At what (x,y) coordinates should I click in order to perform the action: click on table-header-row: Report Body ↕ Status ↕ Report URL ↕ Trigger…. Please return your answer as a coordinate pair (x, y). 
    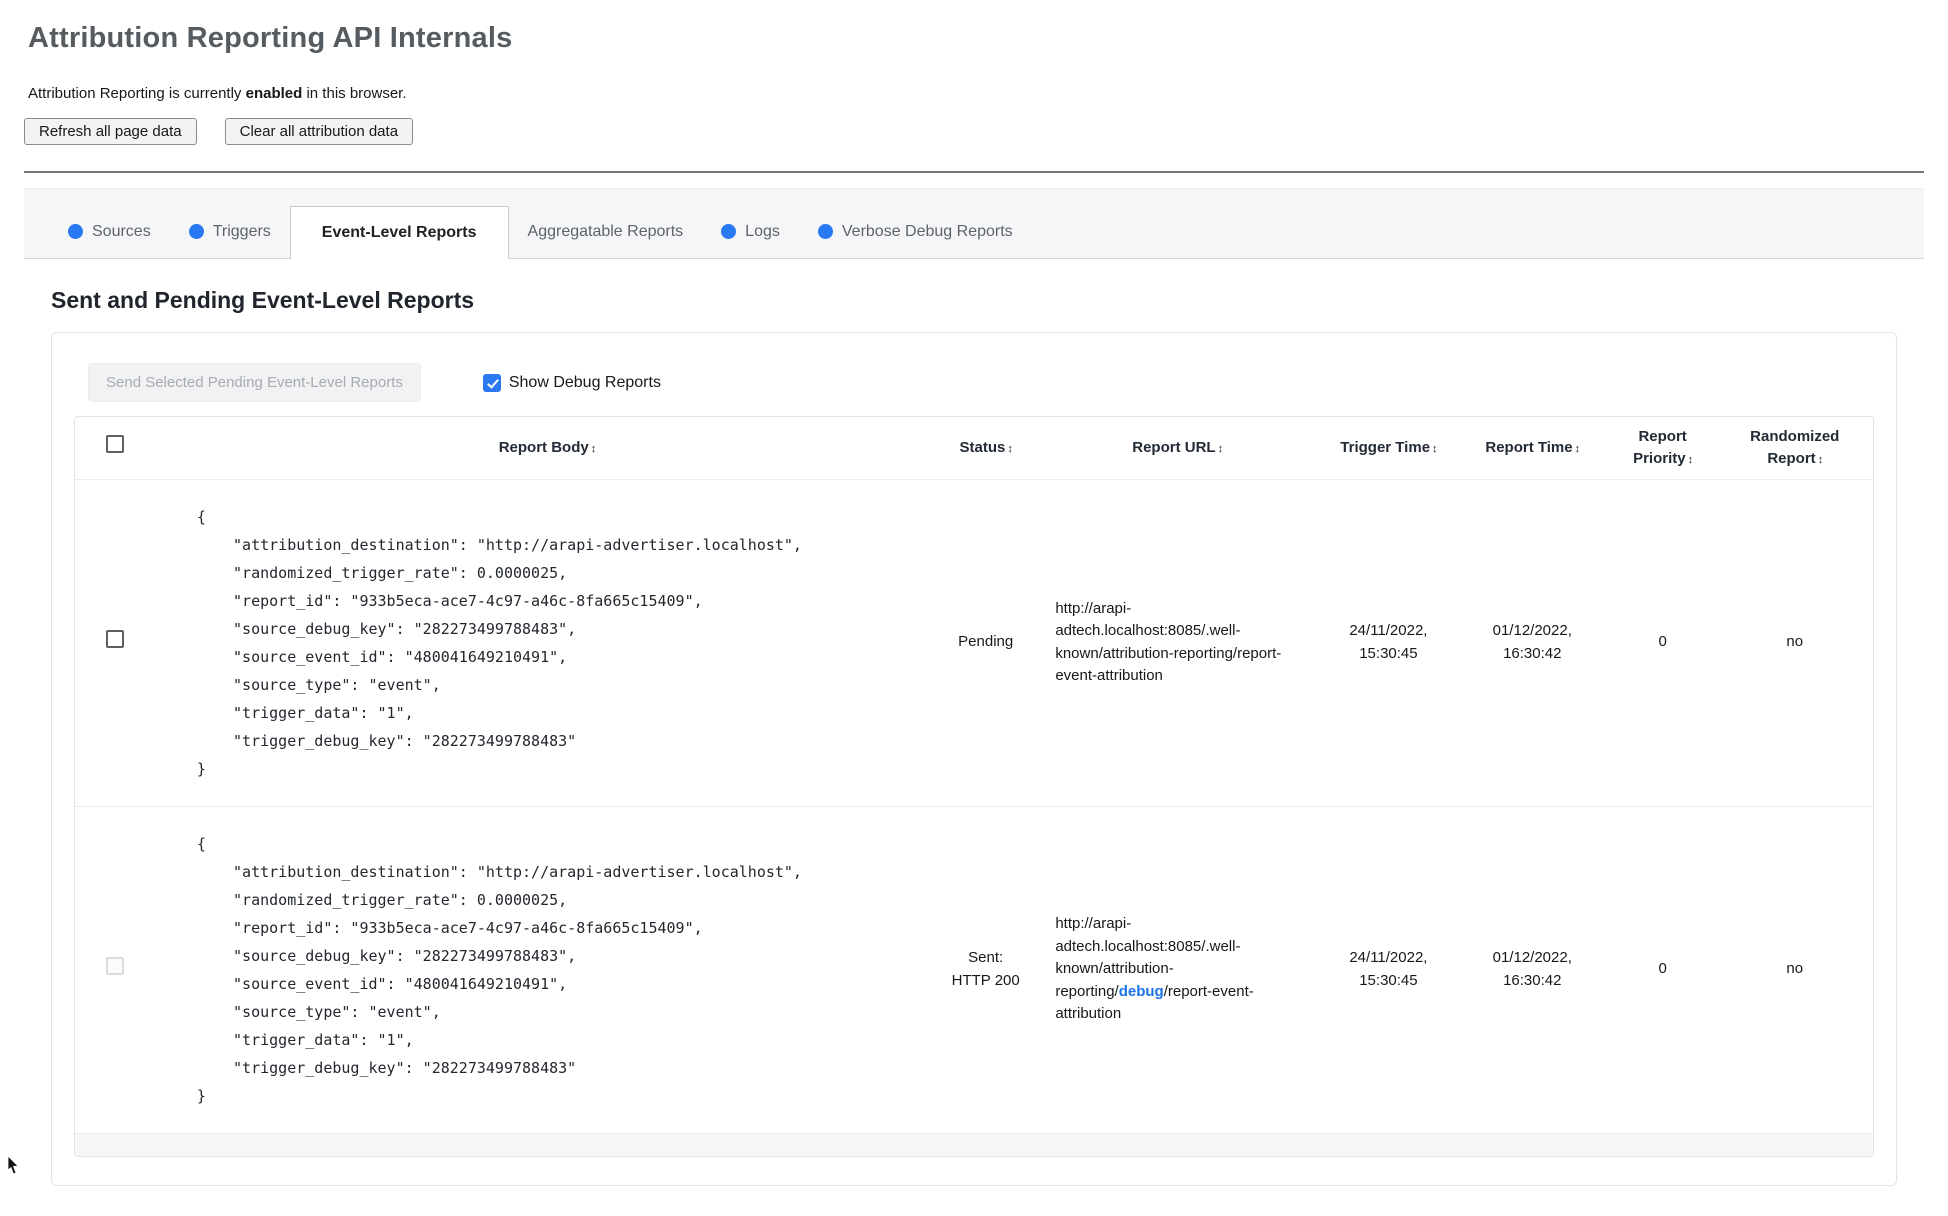
    Looking at the image, I should click on (974, 448).